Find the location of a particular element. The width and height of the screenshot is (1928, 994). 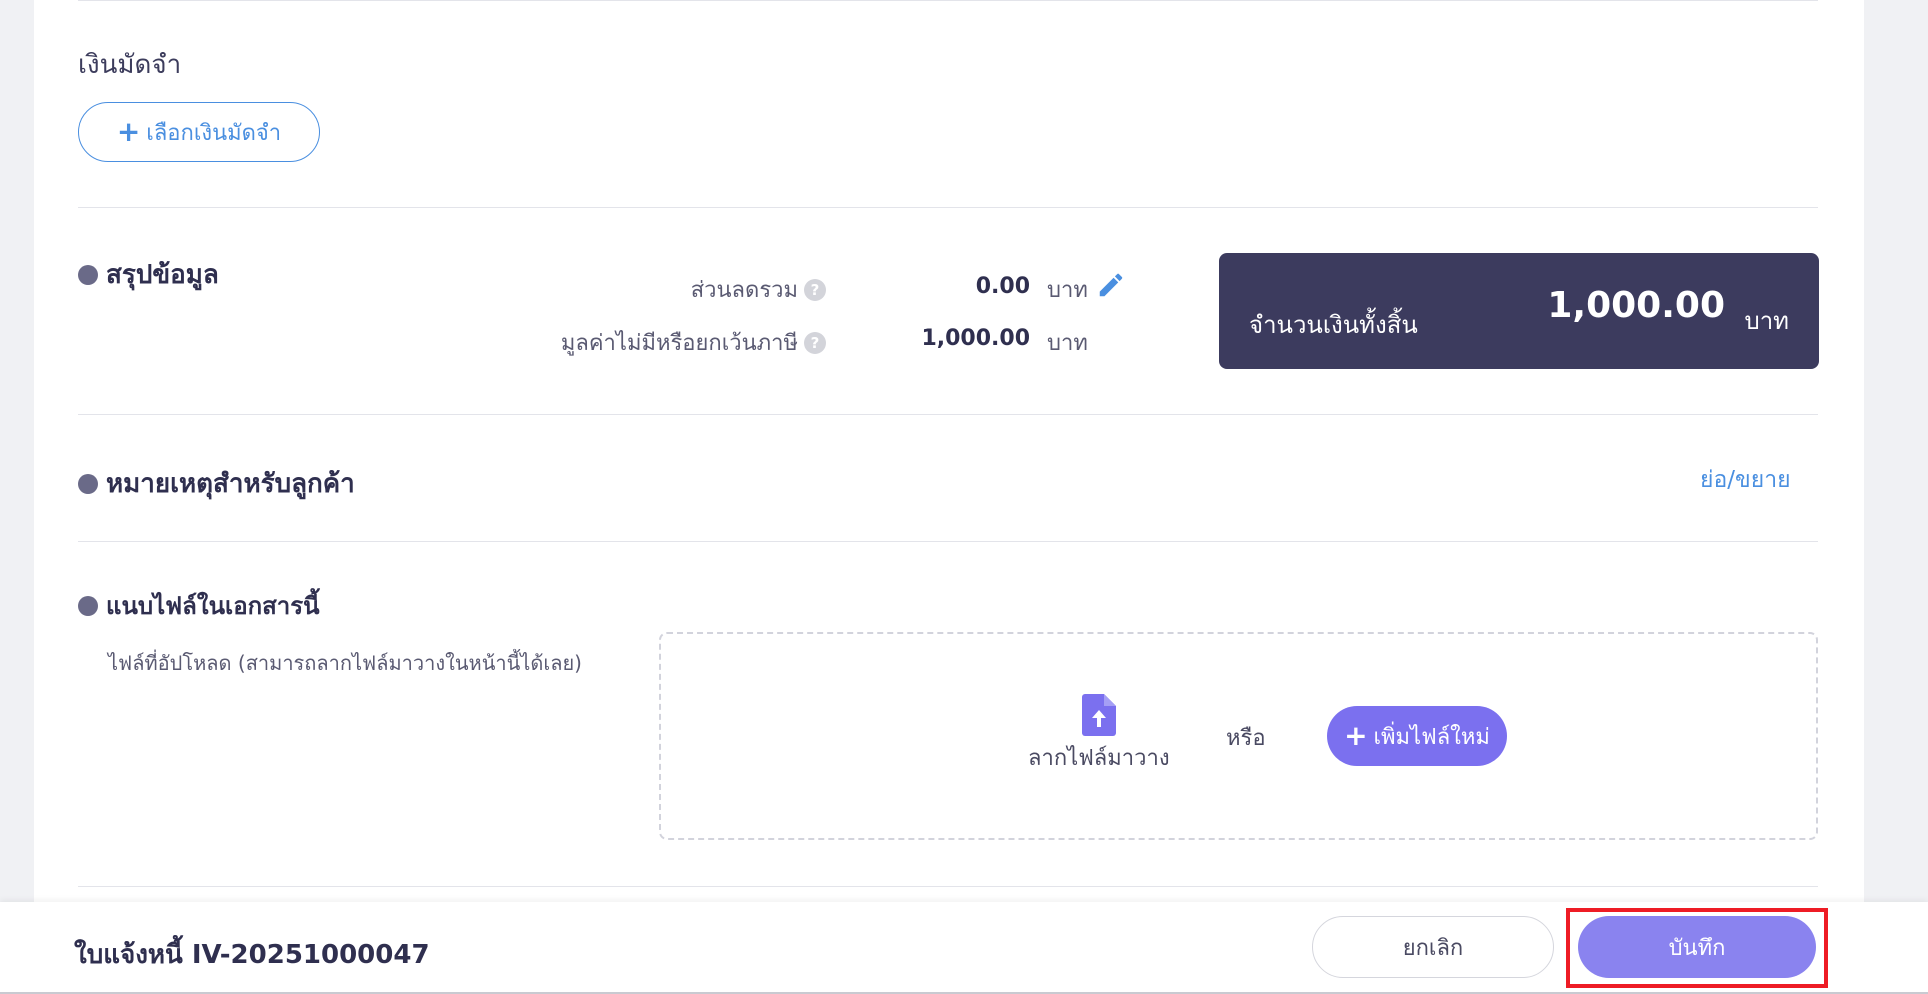

summary-title-text: สรุปข้อมูล is located at coordinates (162, 275).